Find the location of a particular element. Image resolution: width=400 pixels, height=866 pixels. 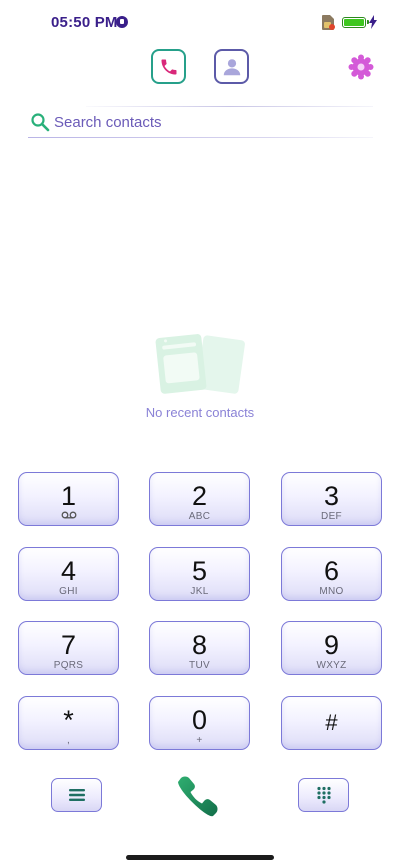

voicemail-icon is located at coordinates (68, 517).